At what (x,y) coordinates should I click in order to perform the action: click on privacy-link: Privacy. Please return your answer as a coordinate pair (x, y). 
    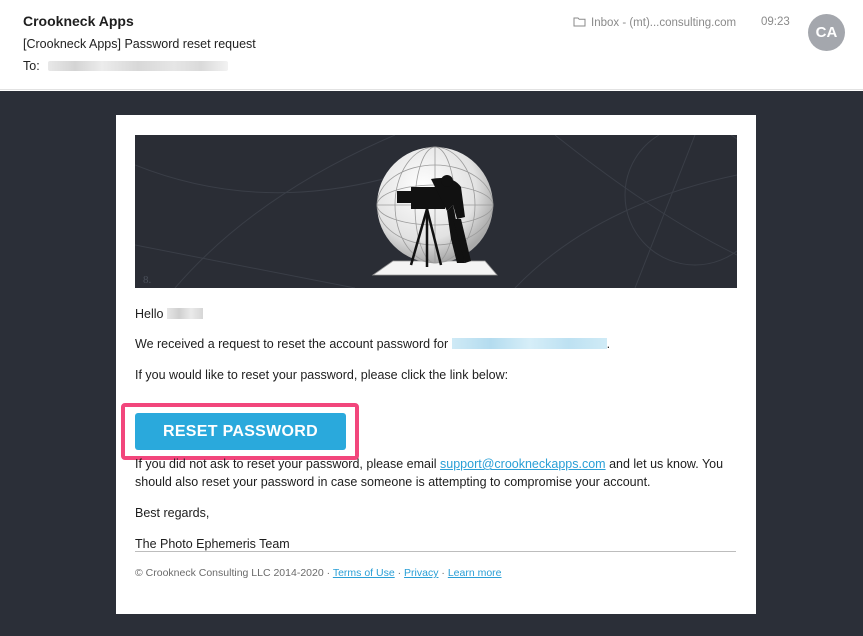
    Looking at the image, I should click on (421, 573).